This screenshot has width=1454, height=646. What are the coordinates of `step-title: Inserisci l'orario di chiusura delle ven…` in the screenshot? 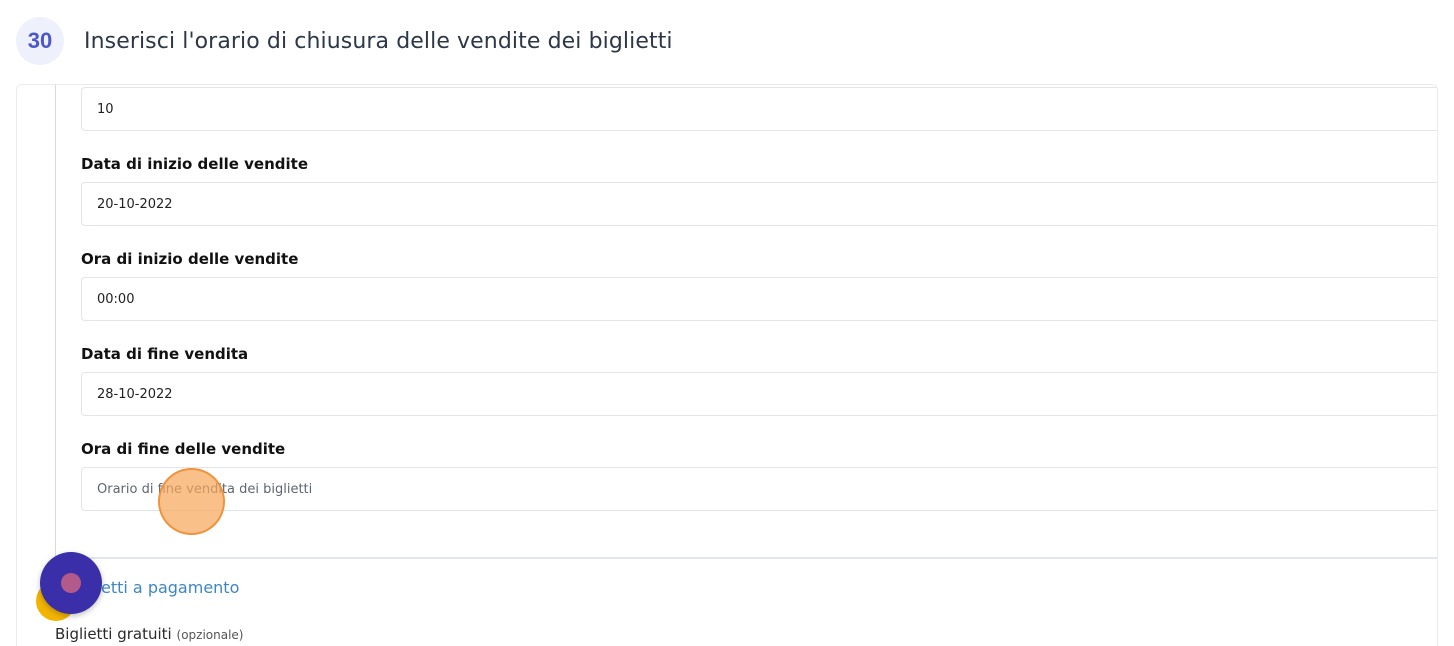 It's located at (378, 41).